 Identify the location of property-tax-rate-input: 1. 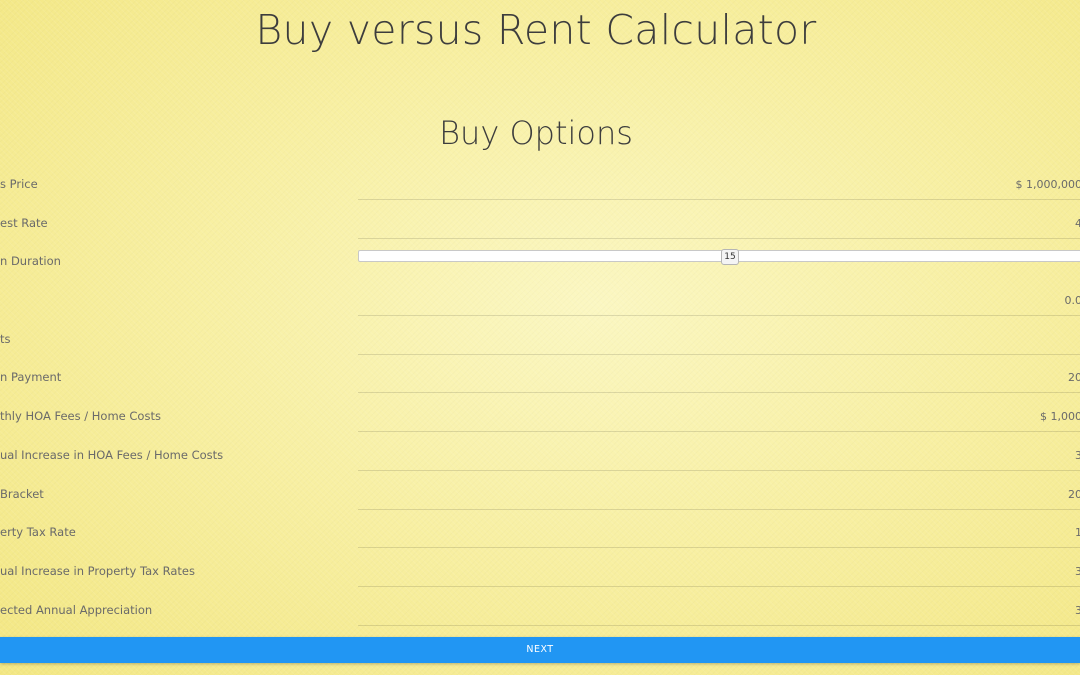
(719, 531).